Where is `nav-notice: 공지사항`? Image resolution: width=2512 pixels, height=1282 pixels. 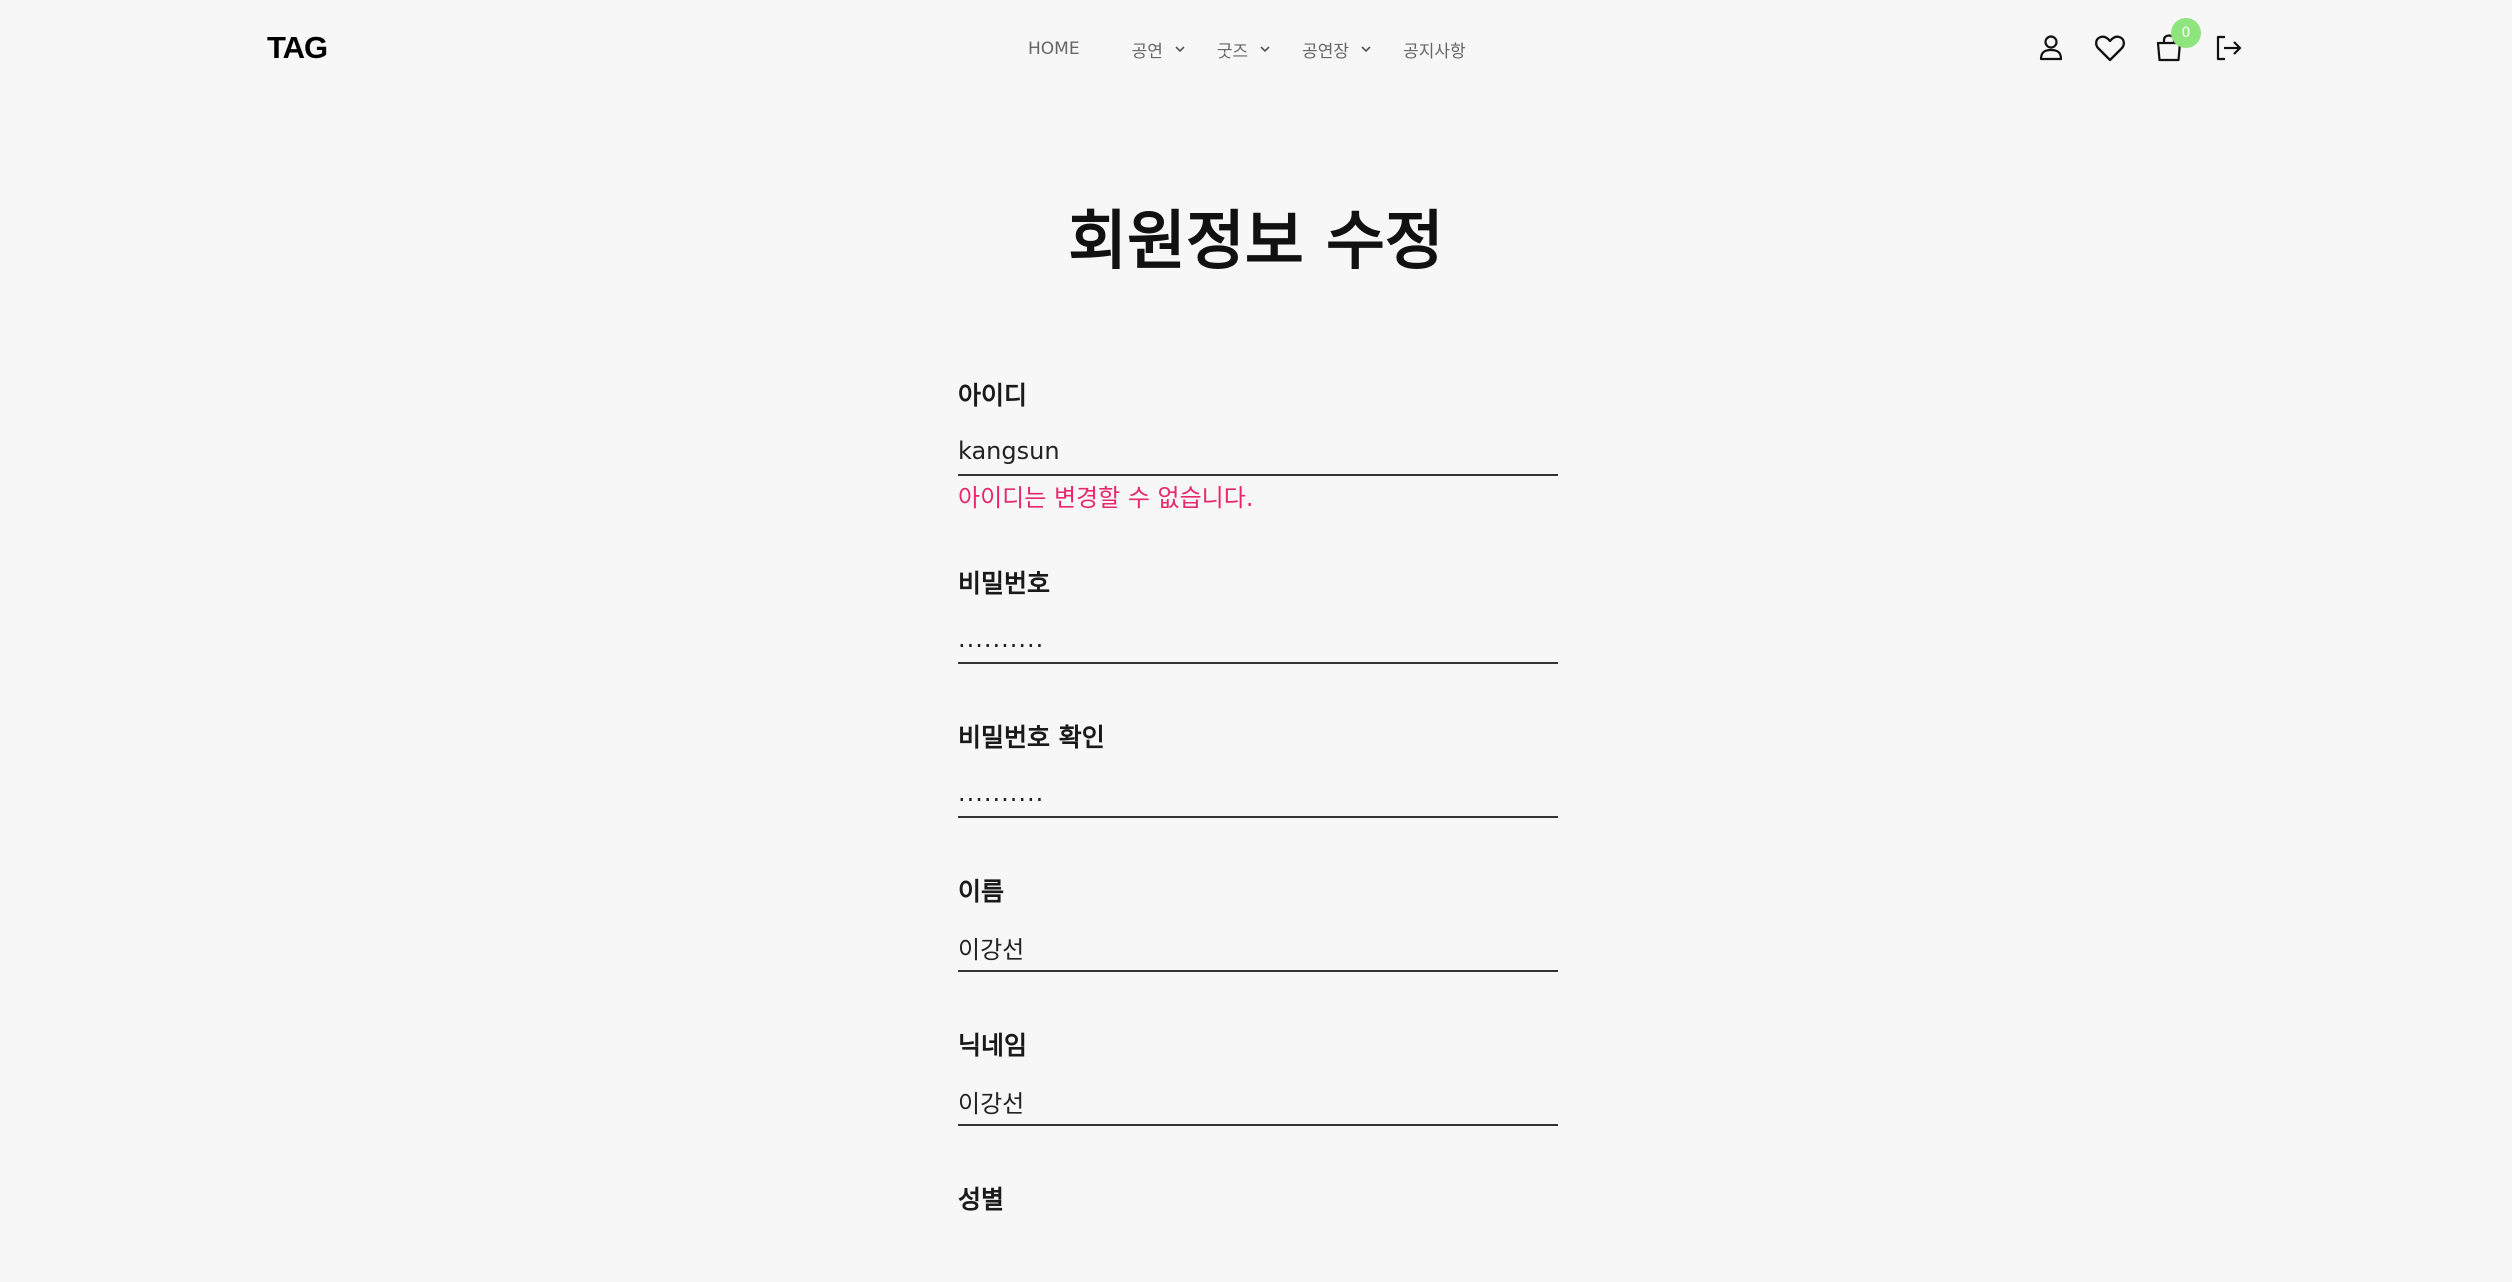
nav-notice: 공지사항 is located at coordinates (1434, 49).